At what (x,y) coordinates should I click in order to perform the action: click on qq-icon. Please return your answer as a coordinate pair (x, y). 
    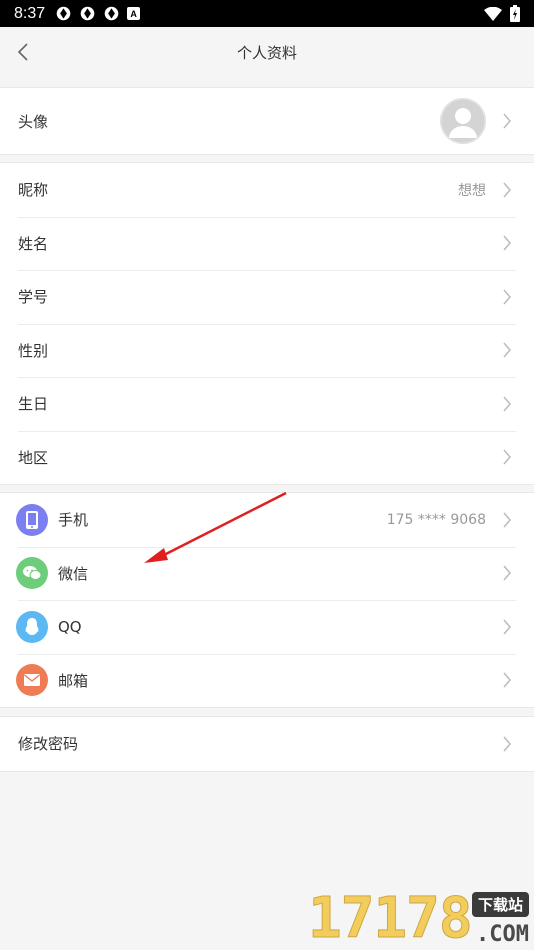
    Looking at the image, I should click on (32, 626).